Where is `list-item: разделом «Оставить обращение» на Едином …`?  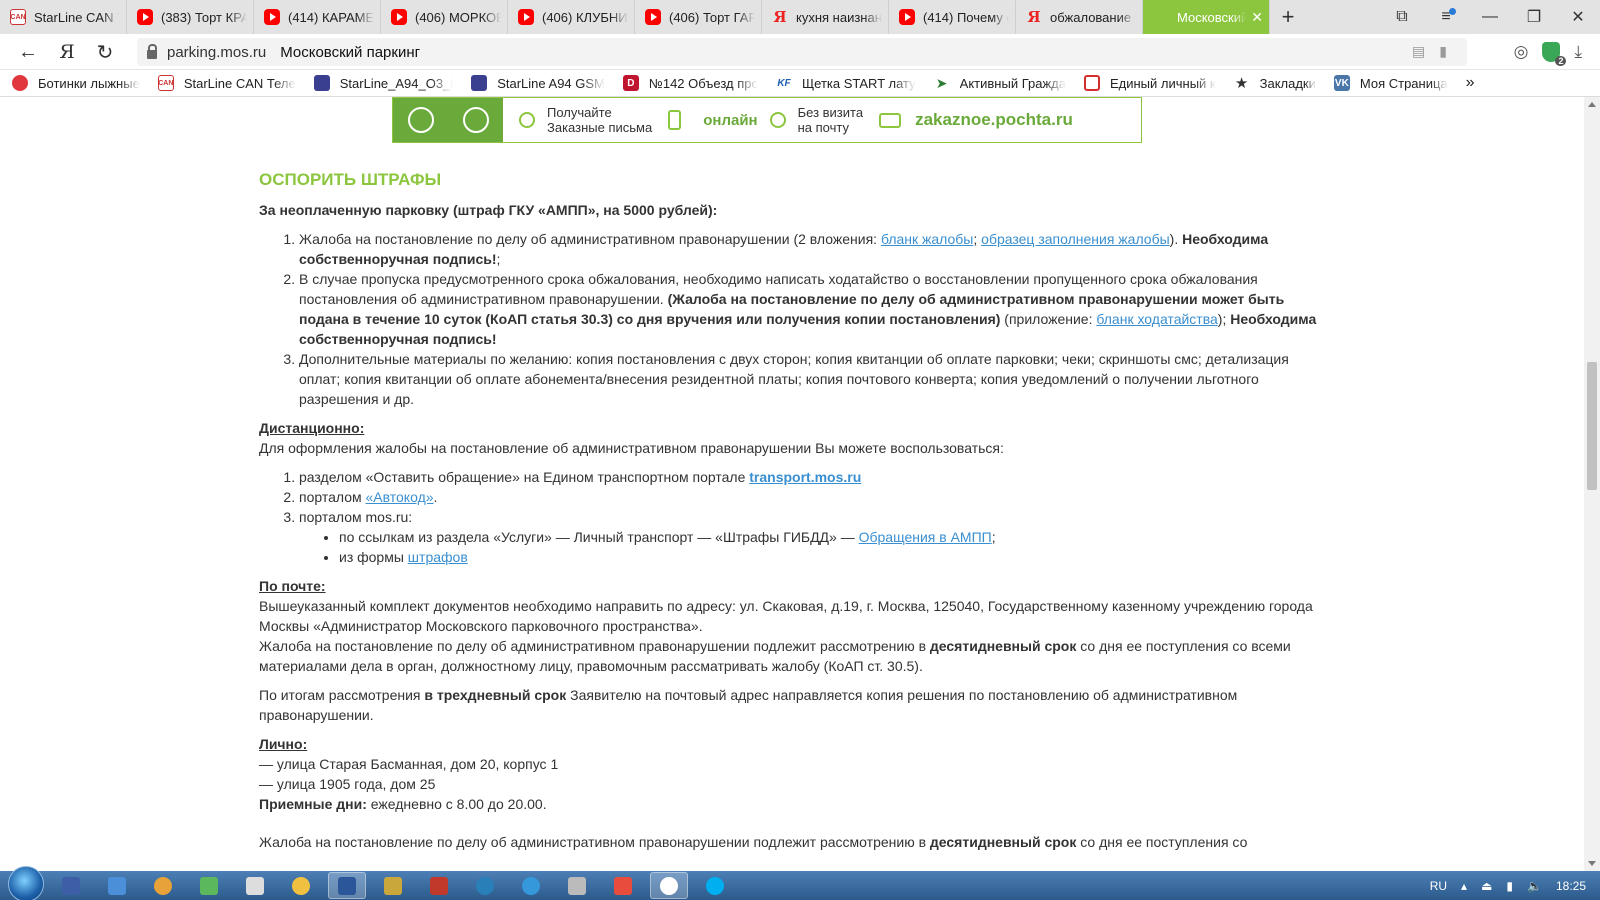 list-item: разделом «Оставить обращение» на Едином … is located at coordinates (813, 477).